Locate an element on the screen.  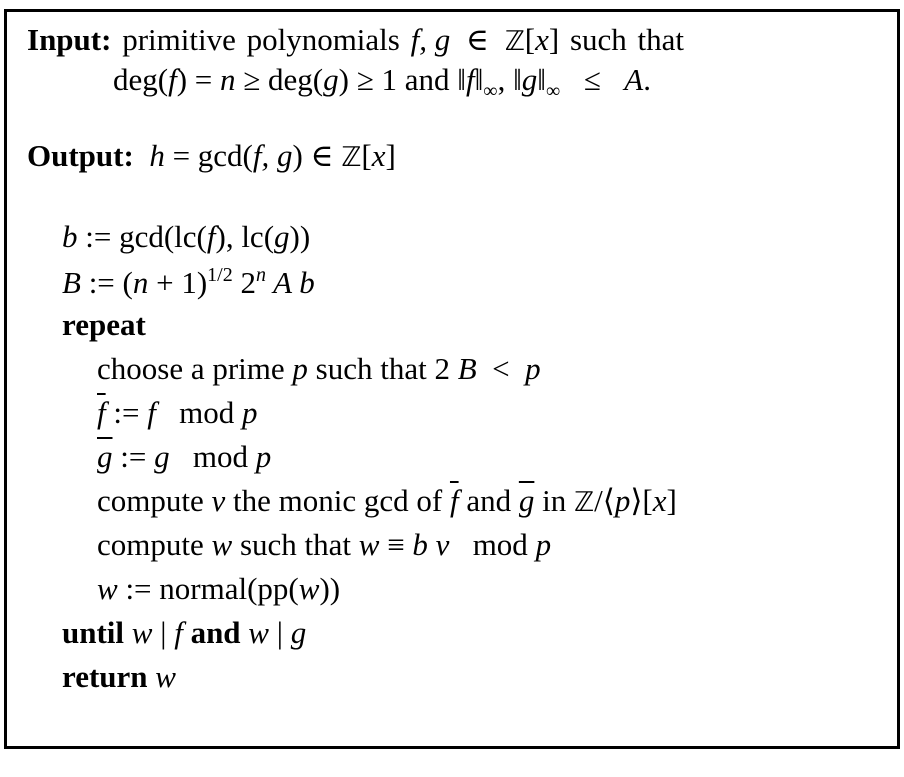
text-segment: the monic gcd of is located at coordinates (337, 500).